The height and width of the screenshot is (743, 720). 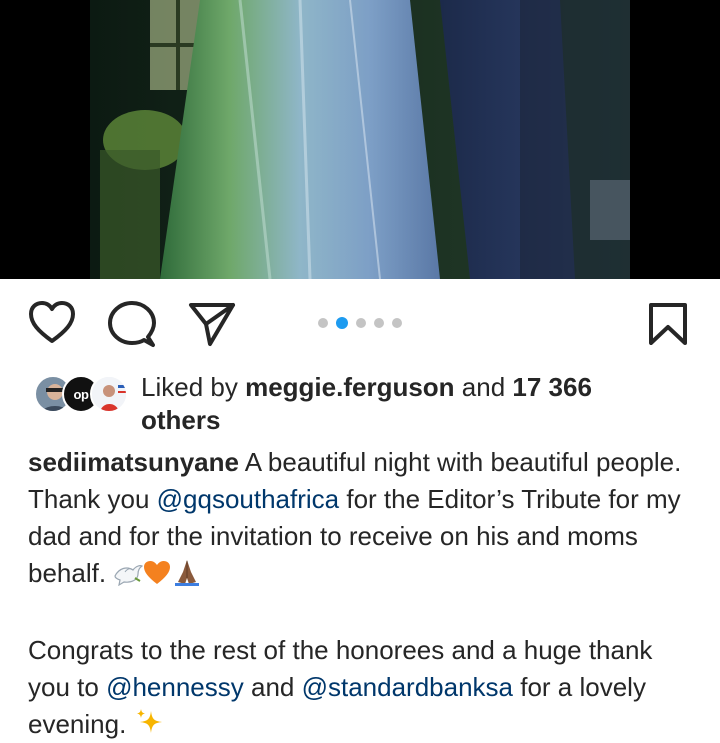 I want to click on dove-emoji-icon, so click(x=128, y=577).